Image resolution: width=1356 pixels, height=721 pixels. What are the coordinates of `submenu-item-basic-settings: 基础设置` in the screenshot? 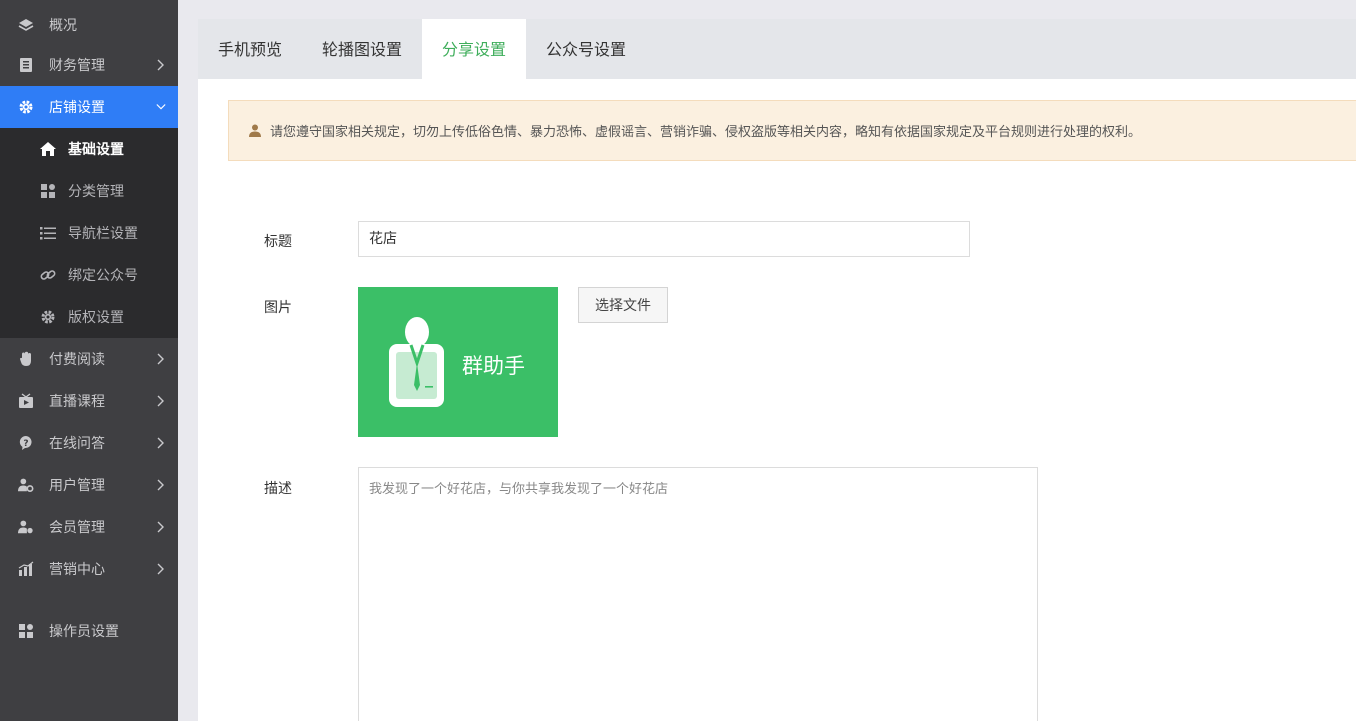 It's located at (89, 149).